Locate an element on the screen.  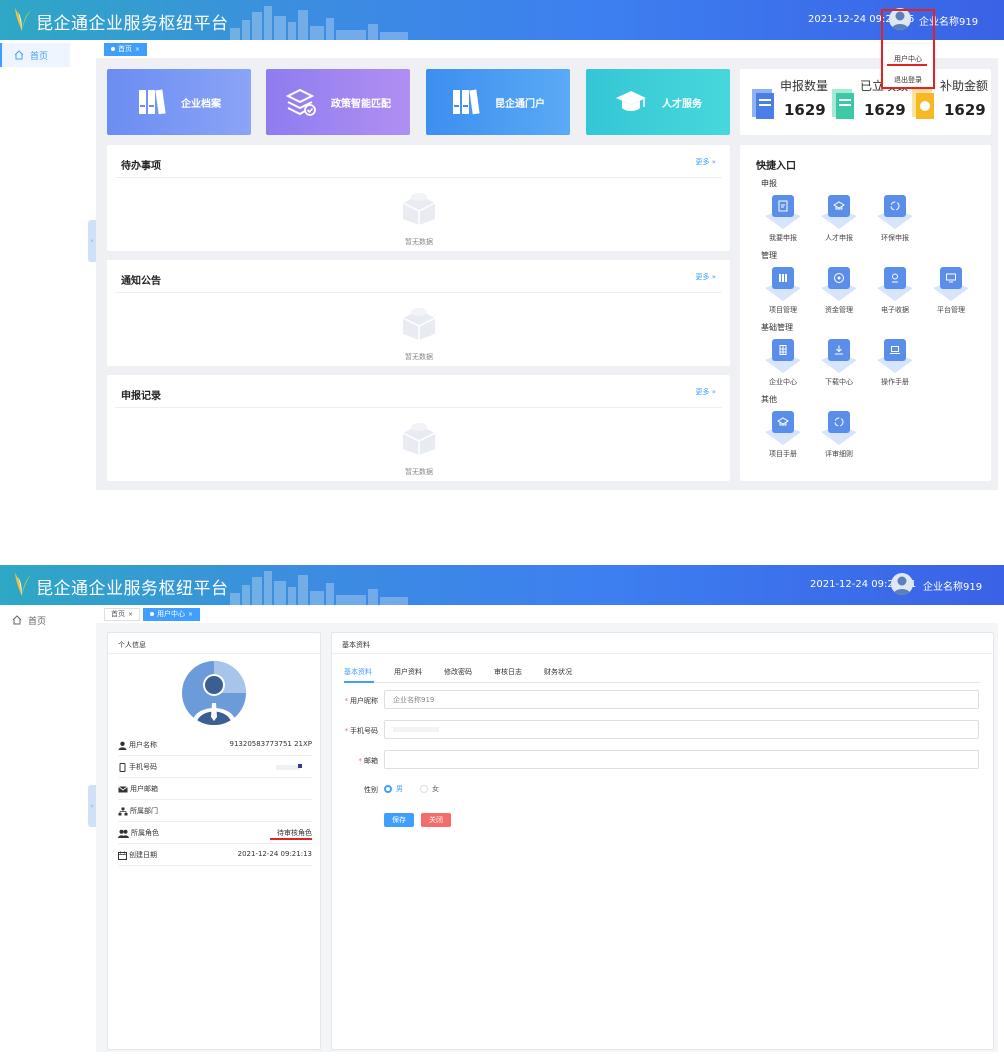
user-silhouette-icon is located at coordinates (219, 693).